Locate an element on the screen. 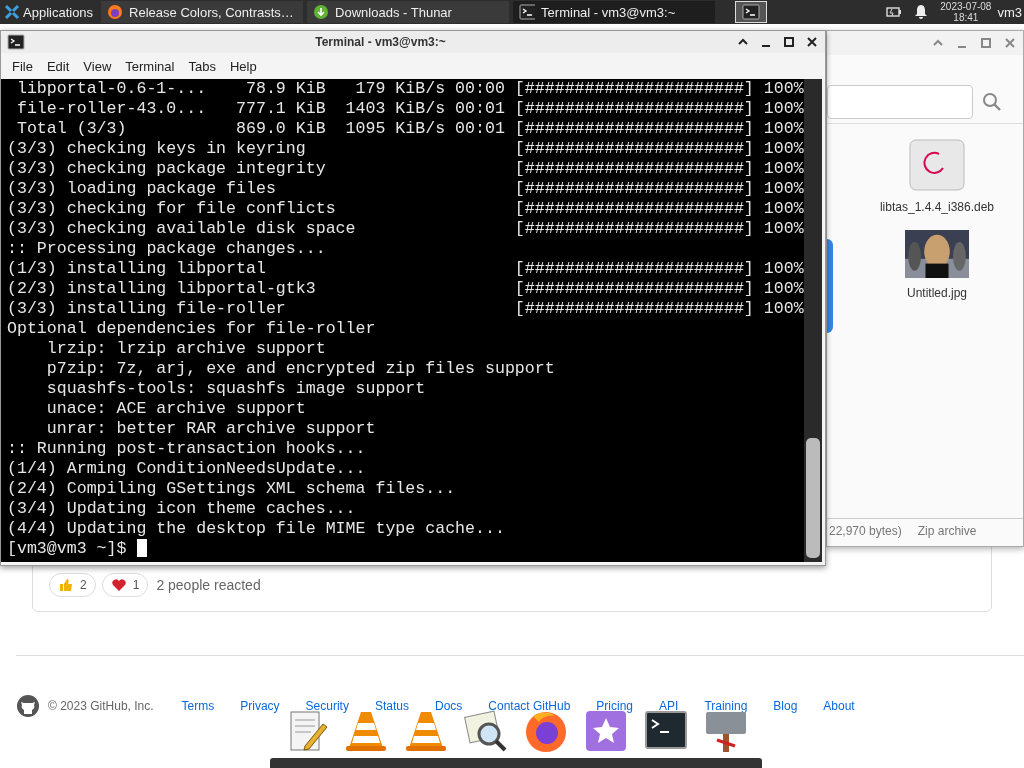 The image size is (1024, 768). shell-prompt: [vm3@vm3 ~]$ is located at coordinates (67, 549).